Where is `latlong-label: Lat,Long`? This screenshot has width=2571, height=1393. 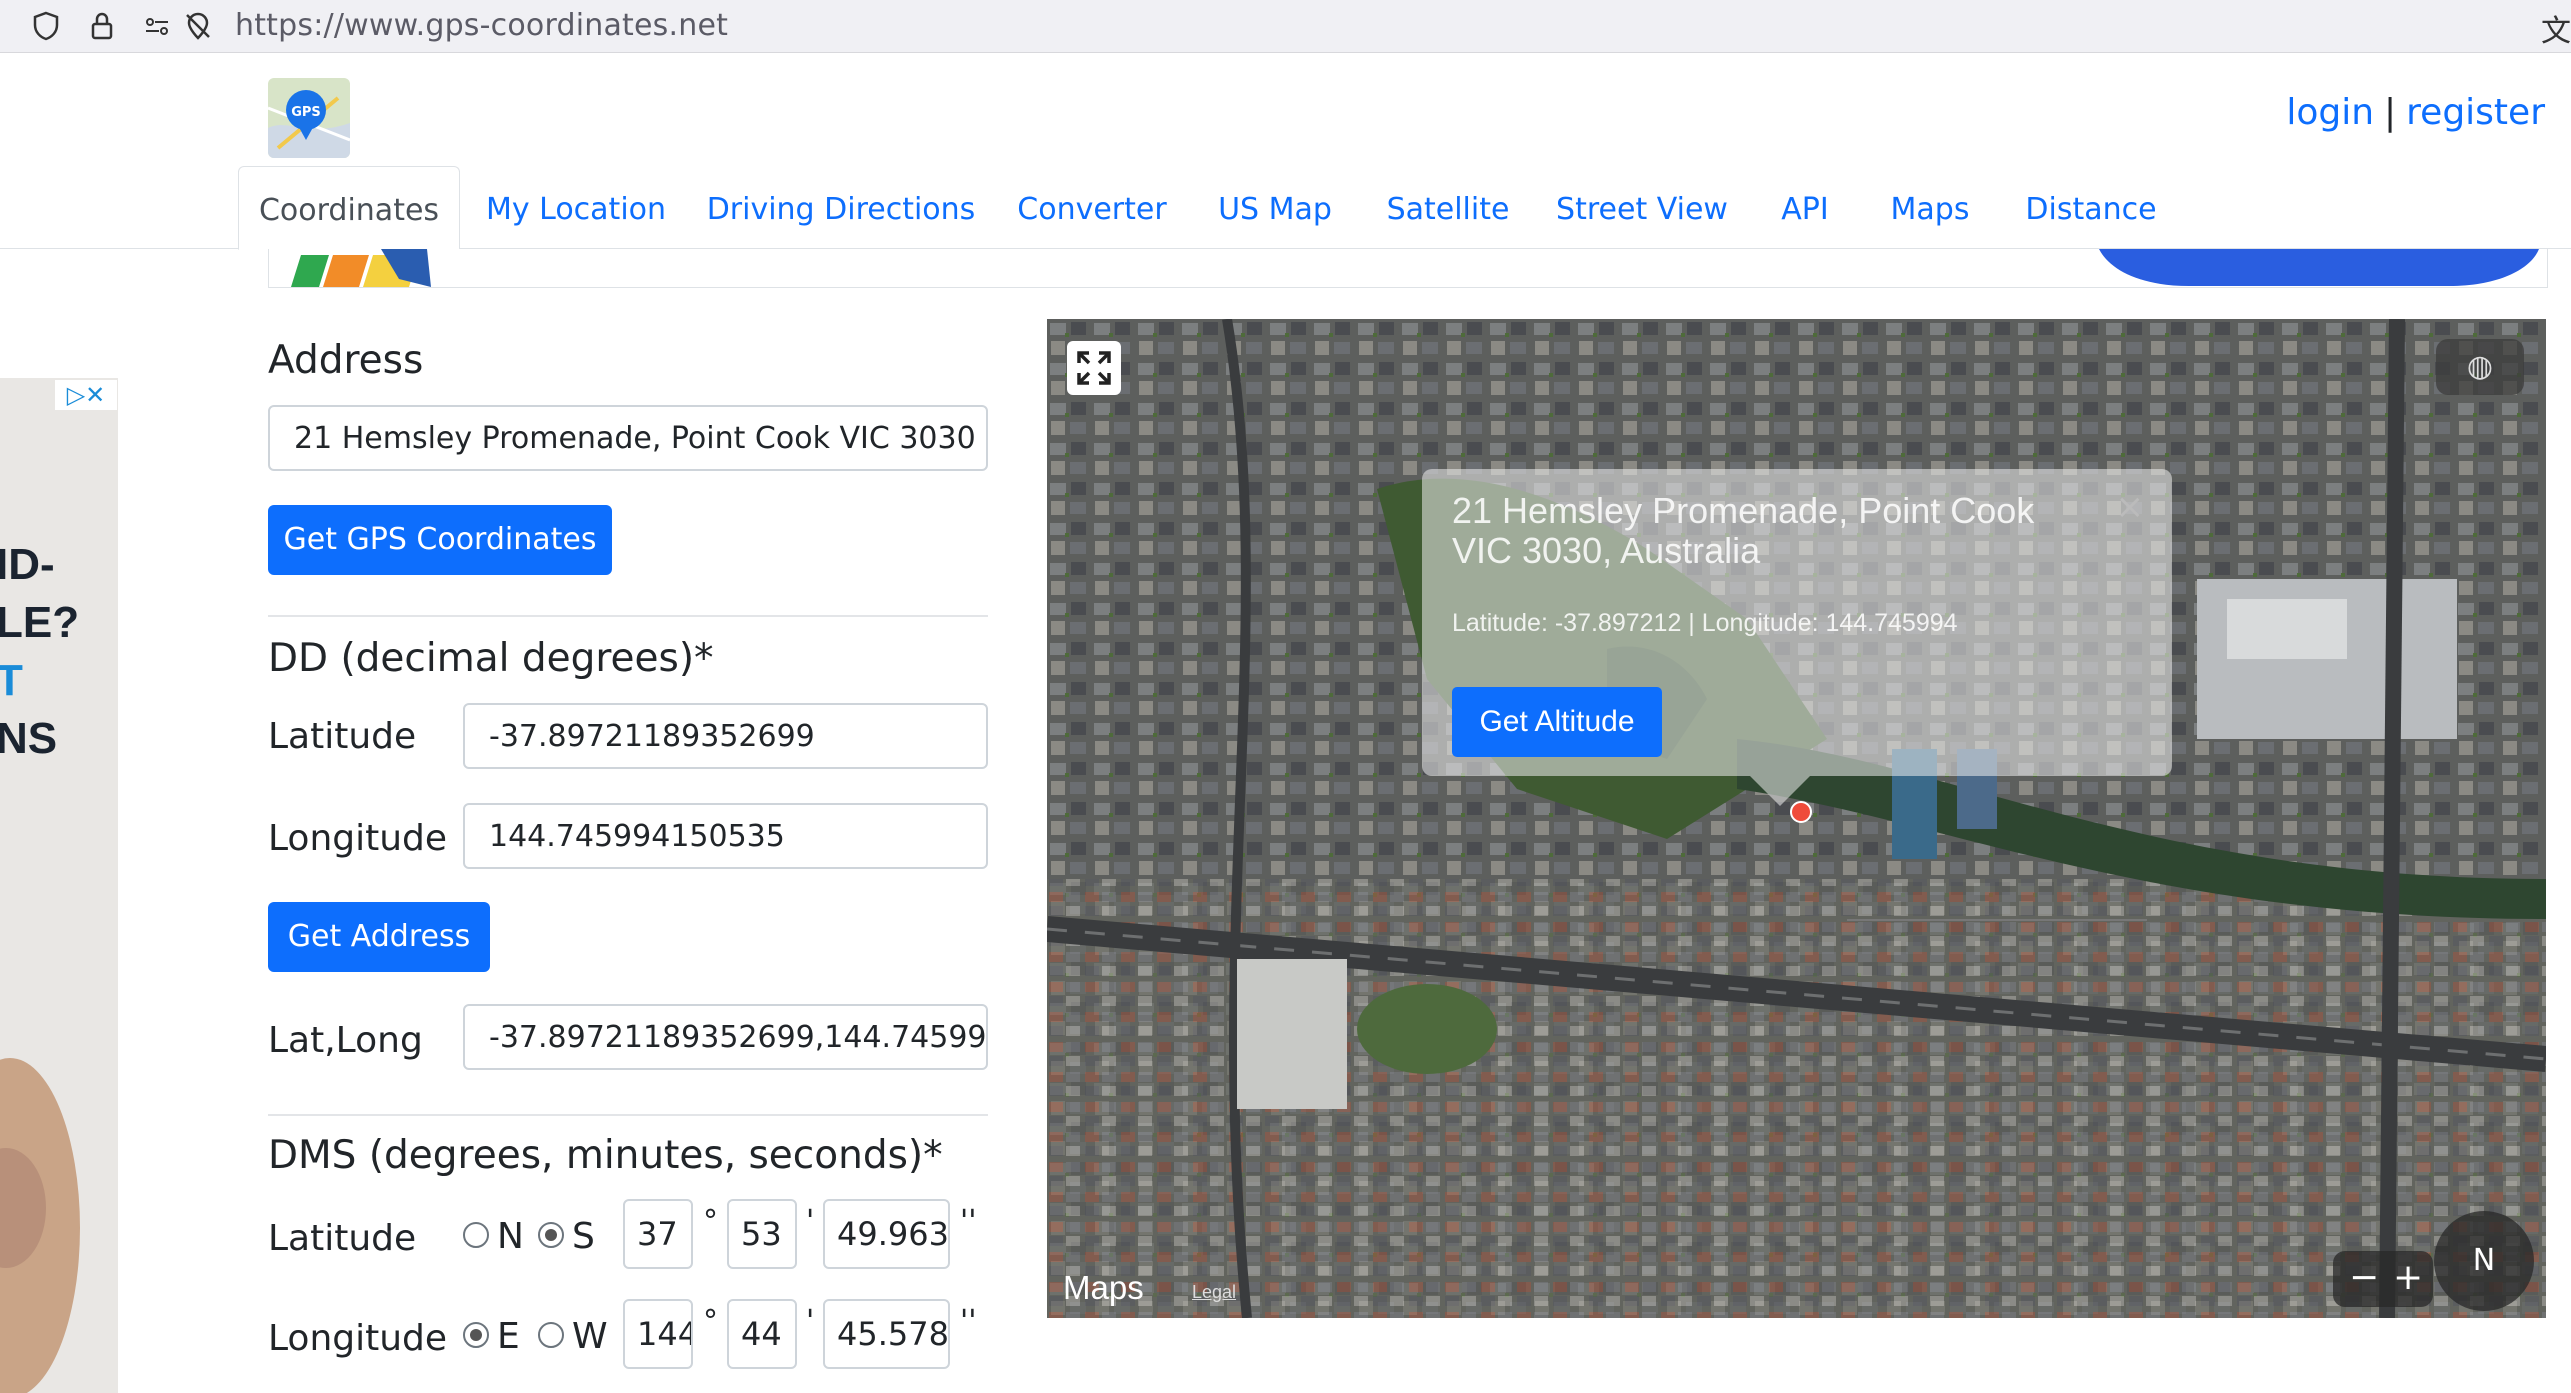
latlong-label: Lat,Long is located at coordinates (345, 1040).